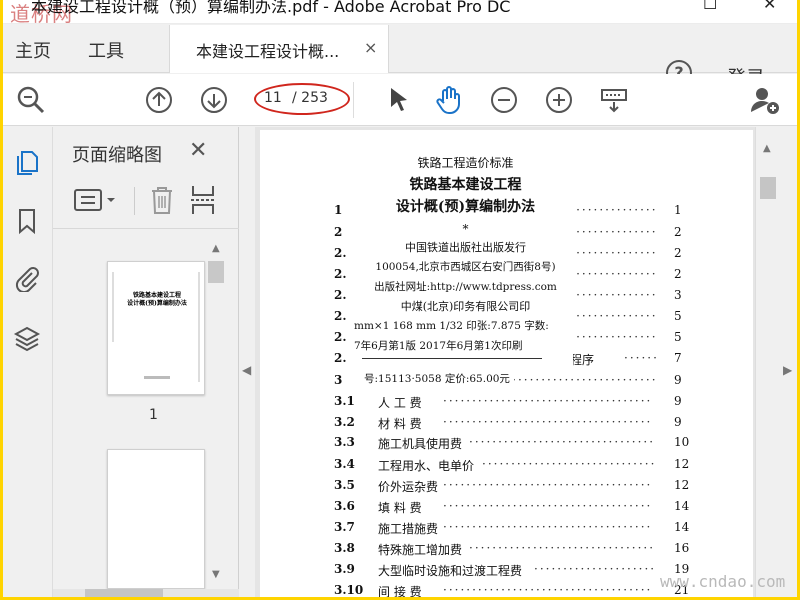  What do you see at coordinates (141, 416) in the screenshot?
I see `thumbnail-list: 铁路基本建设工程 设计概(预)算编制办法 1` at bounding box center [141, 416].